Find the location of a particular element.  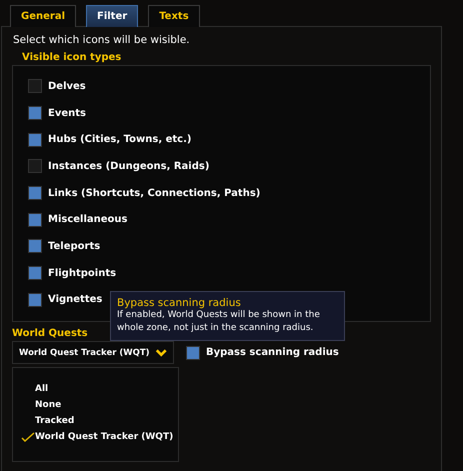

section-title: Visible icon types is located at coordinates (72, 57).